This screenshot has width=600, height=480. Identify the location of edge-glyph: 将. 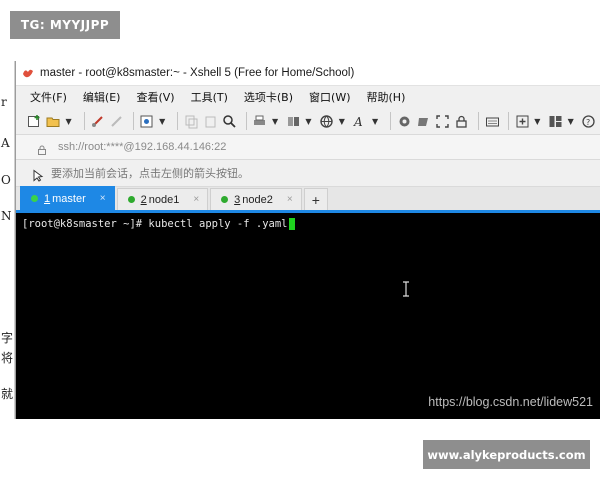
(7, 358).